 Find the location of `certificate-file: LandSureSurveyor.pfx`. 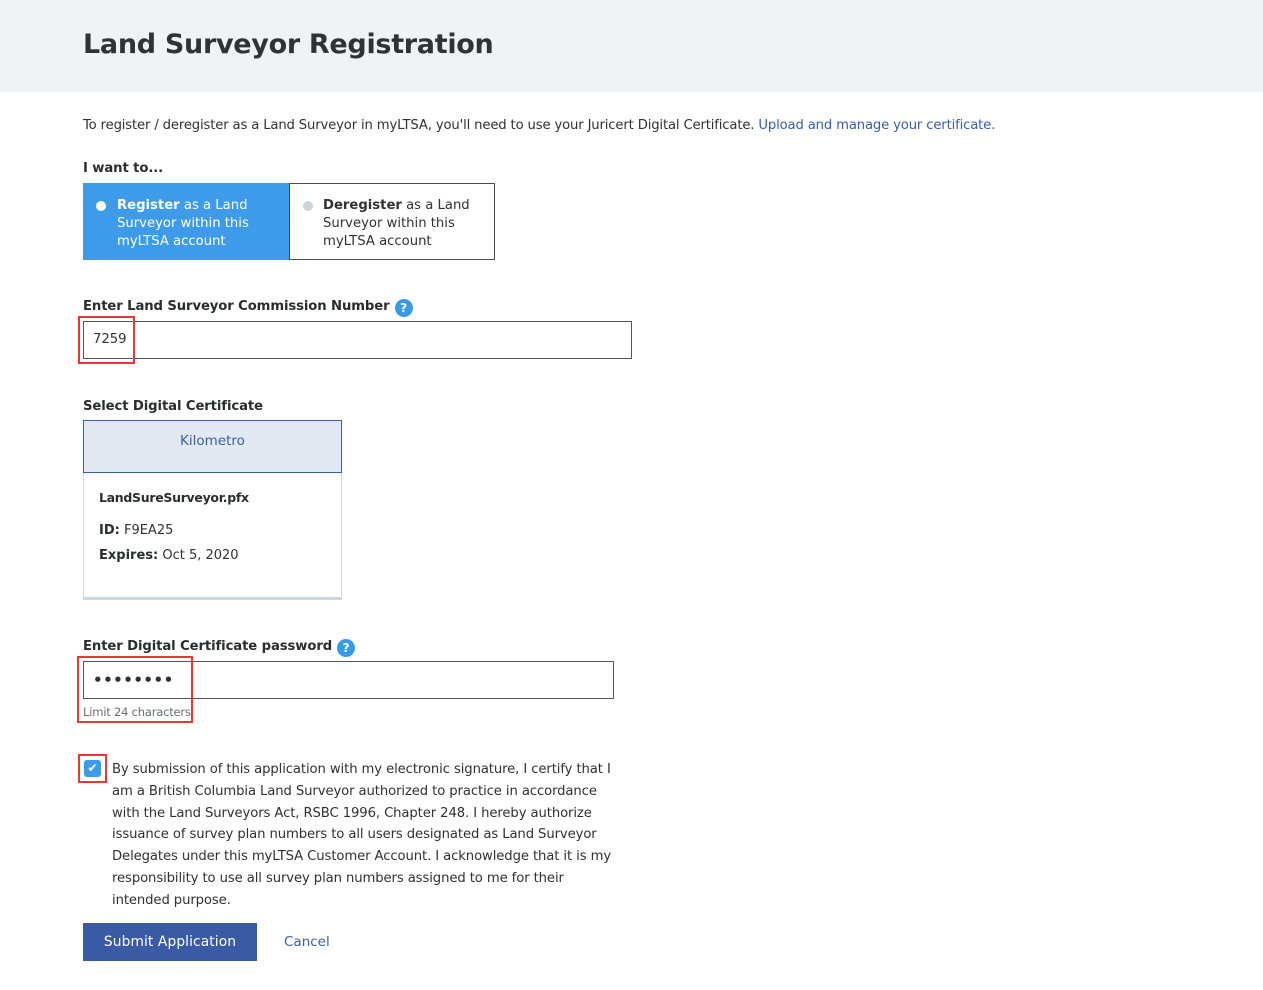

certificate-file: LandSureSurveyor.pfx is located at coordinates (174, 497).